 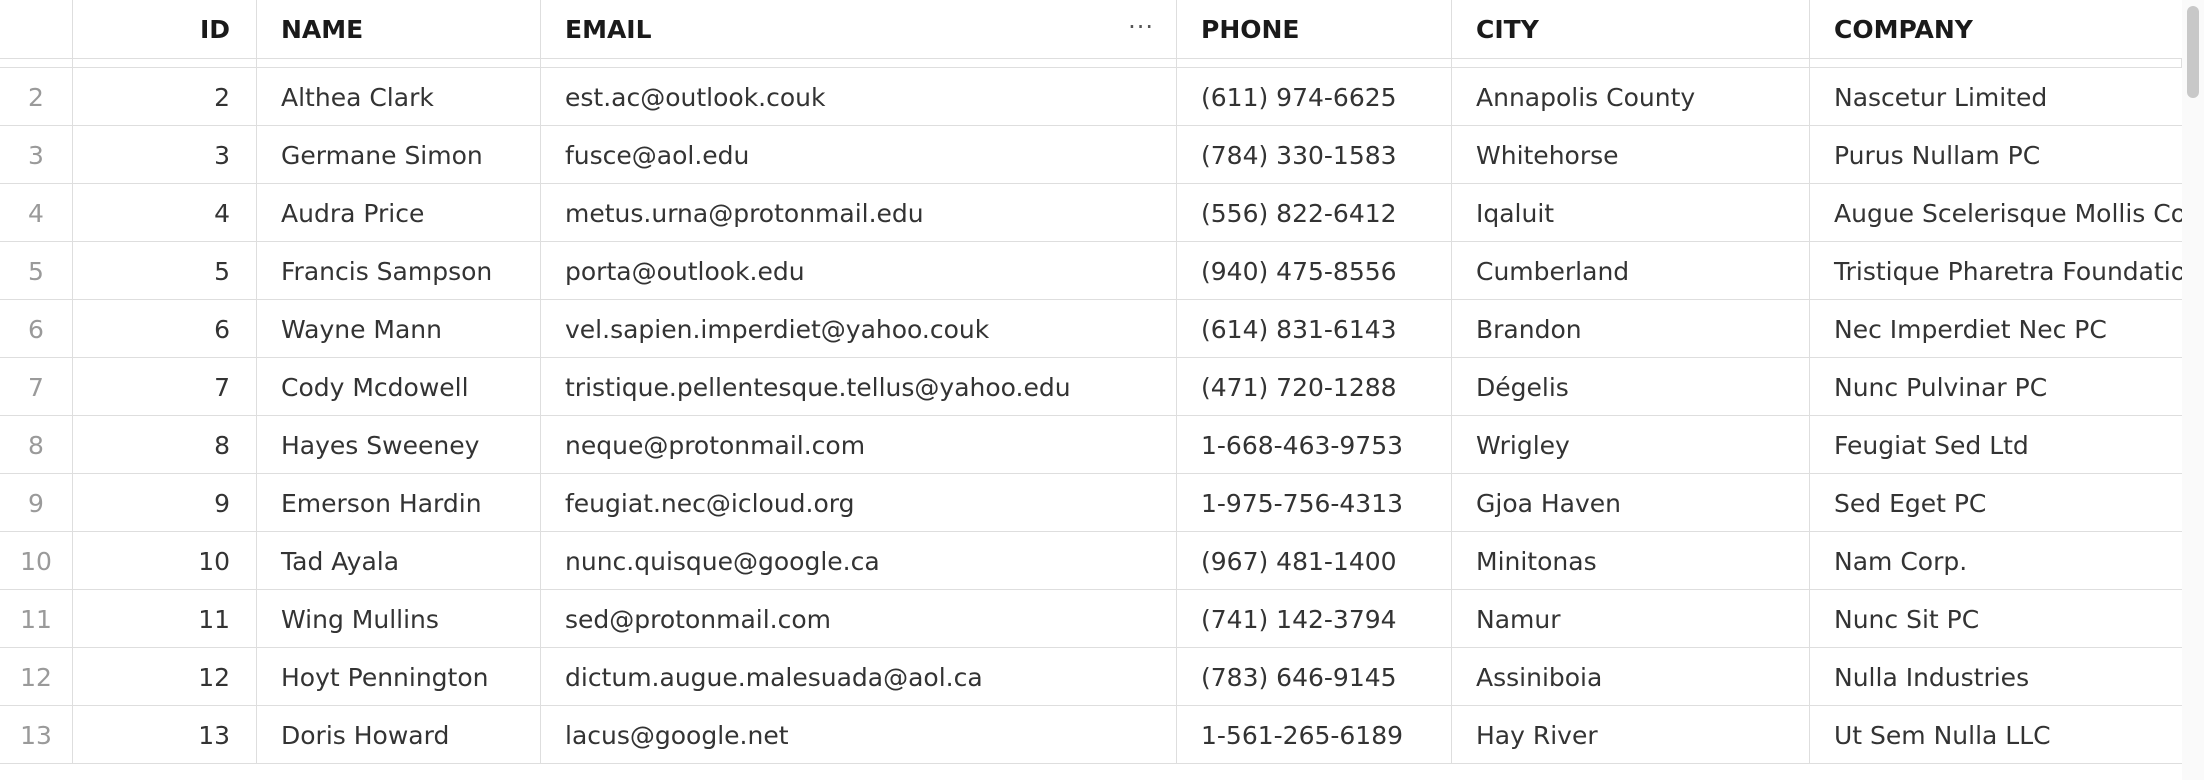 I want to click on phone-cell: (471) 720-1288, so click(x=1314, y=387).